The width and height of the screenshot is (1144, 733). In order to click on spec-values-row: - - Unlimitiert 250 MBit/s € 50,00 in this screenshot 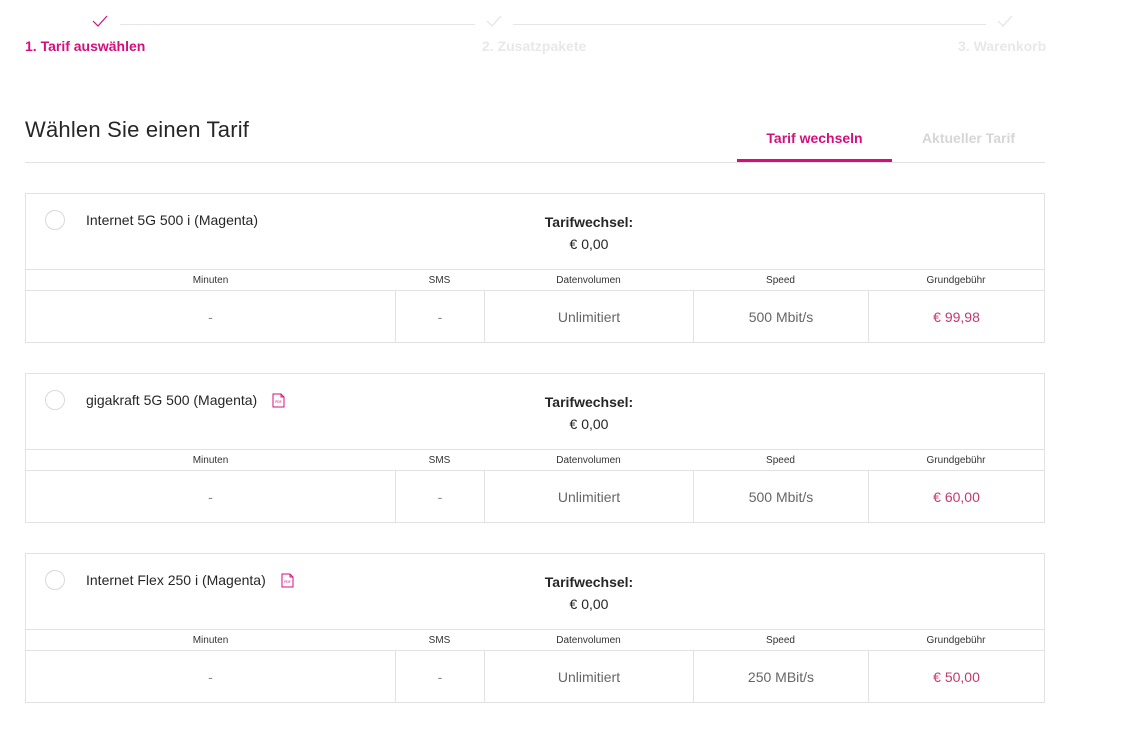, I will do `click(535, 677)`.